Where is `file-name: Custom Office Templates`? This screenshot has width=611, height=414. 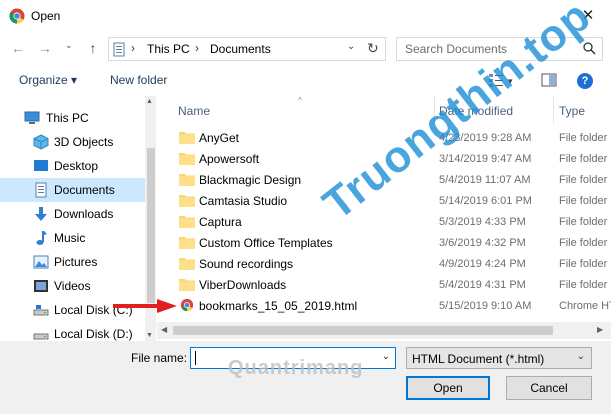
file-name: Custom Office Templates is located at coordinates (266, 243).